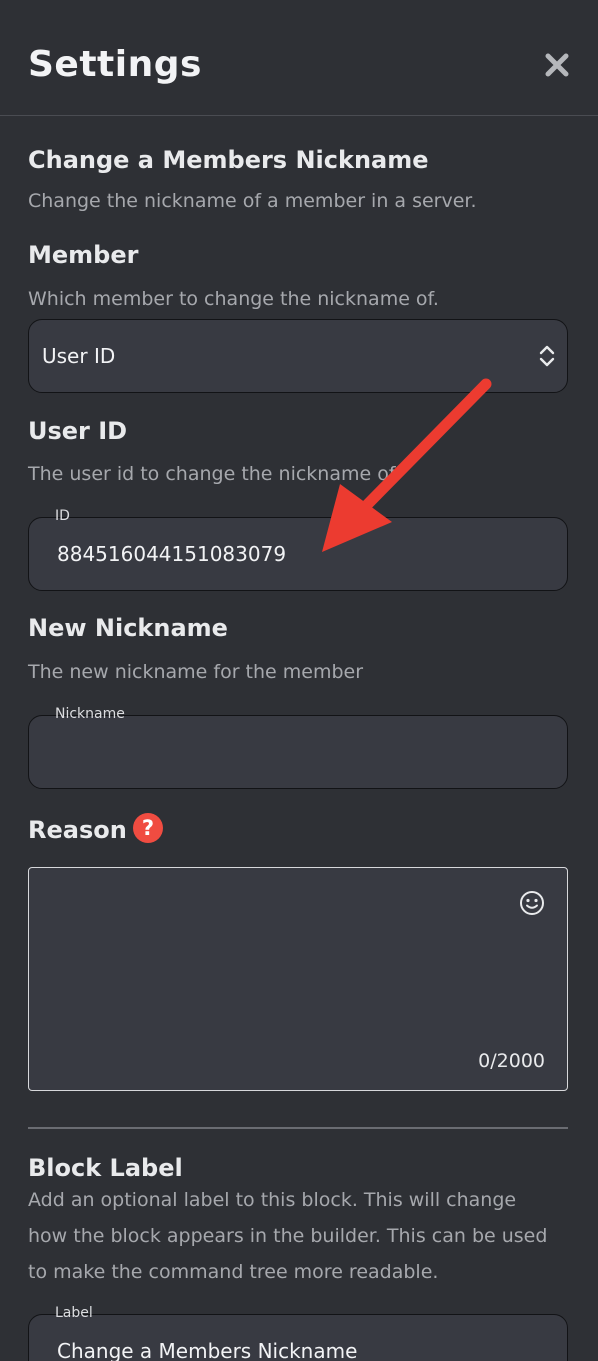  Describe the element at coordinates (557, 65) in the screenshot. I see `close-icon` at that location.